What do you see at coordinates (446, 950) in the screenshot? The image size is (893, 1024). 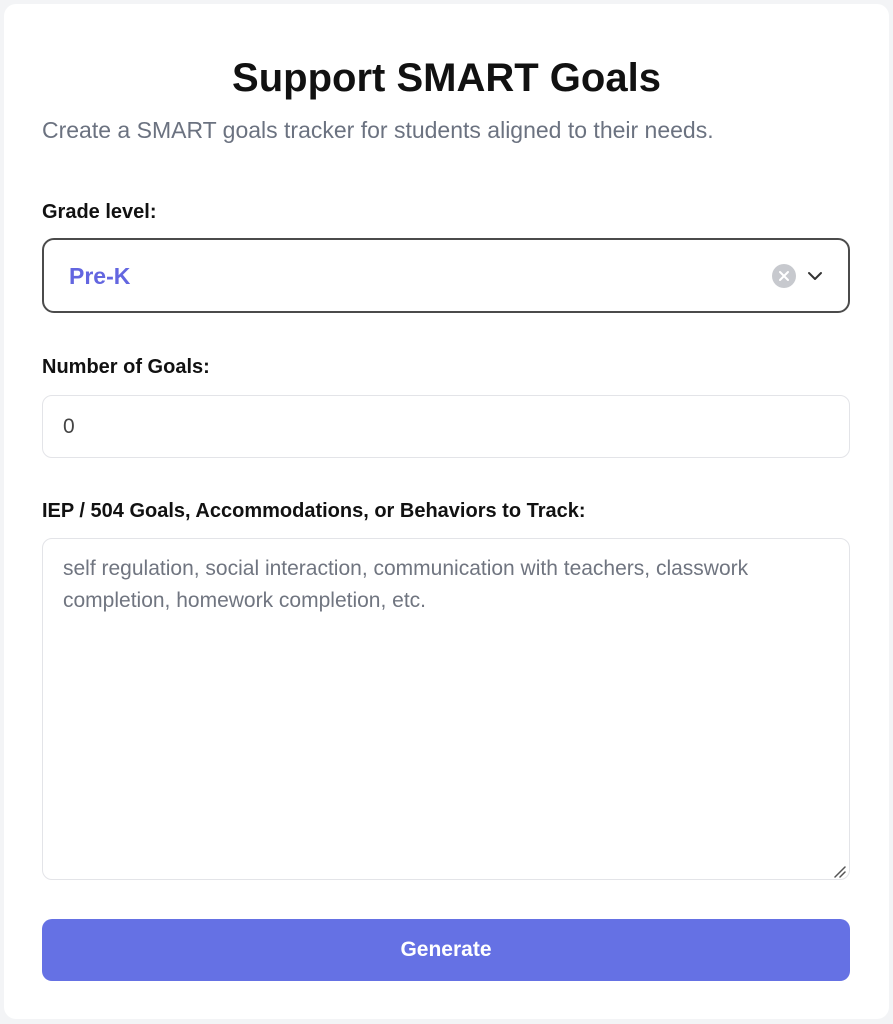 I see `generate-button: Generate` at bounding box center [446, 950].